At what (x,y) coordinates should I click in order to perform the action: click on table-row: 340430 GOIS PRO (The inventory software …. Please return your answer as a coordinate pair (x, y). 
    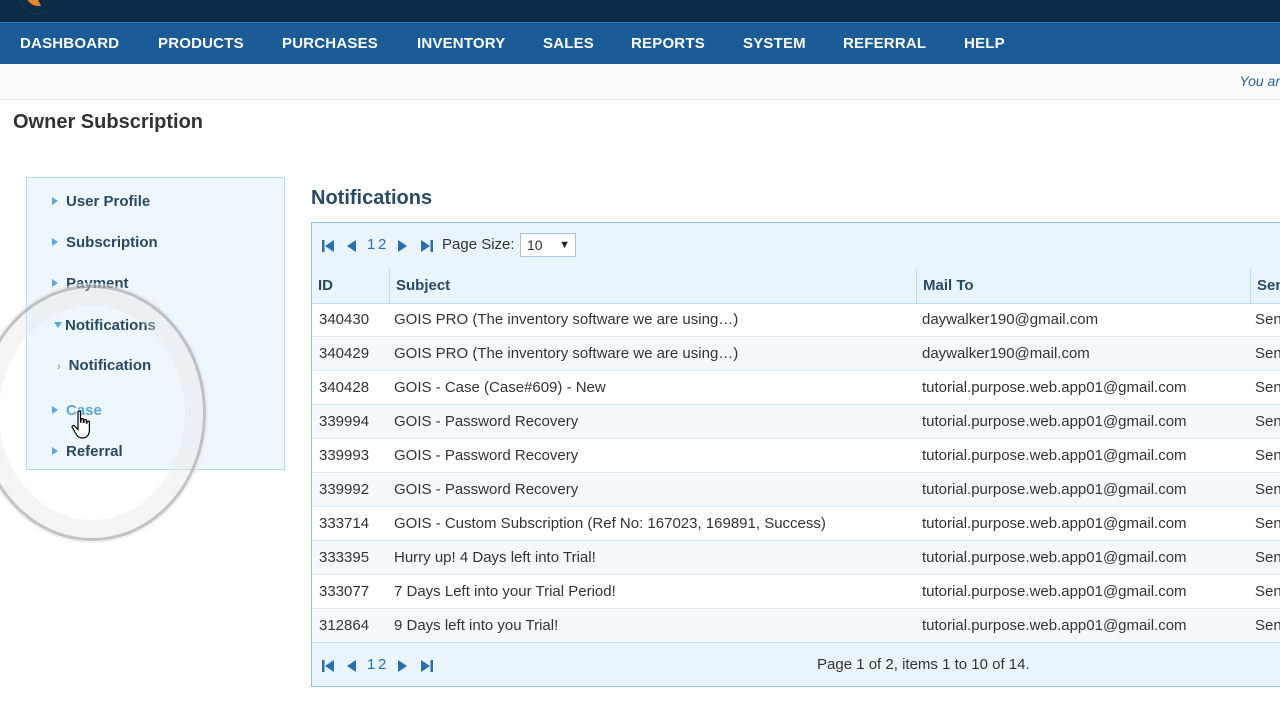
    Looking at the image, I should click on (796, 320).